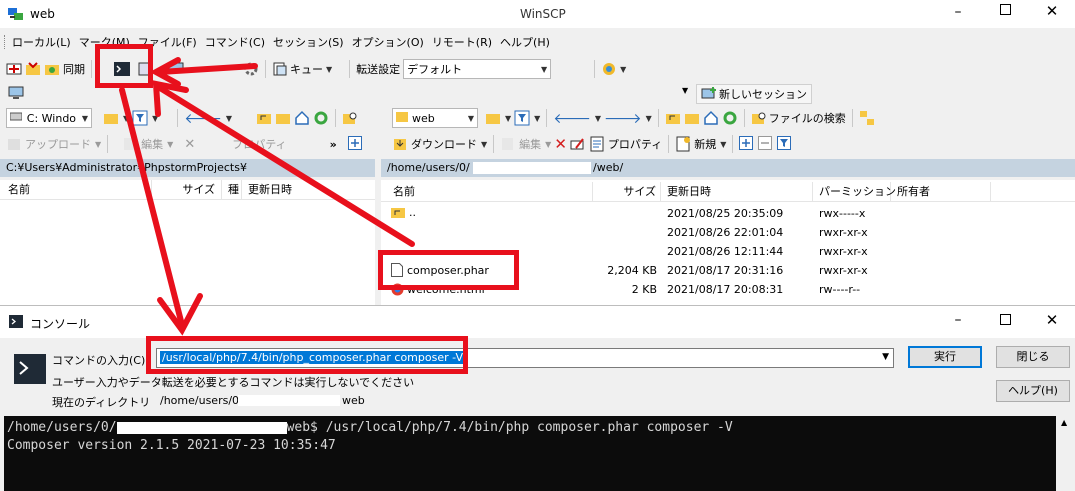 This screenshot has width=1075, height=491. What do you see at coordinates (867, 118) in the screenshot?
I see `tree-icon` at bounding box center [867, 118].